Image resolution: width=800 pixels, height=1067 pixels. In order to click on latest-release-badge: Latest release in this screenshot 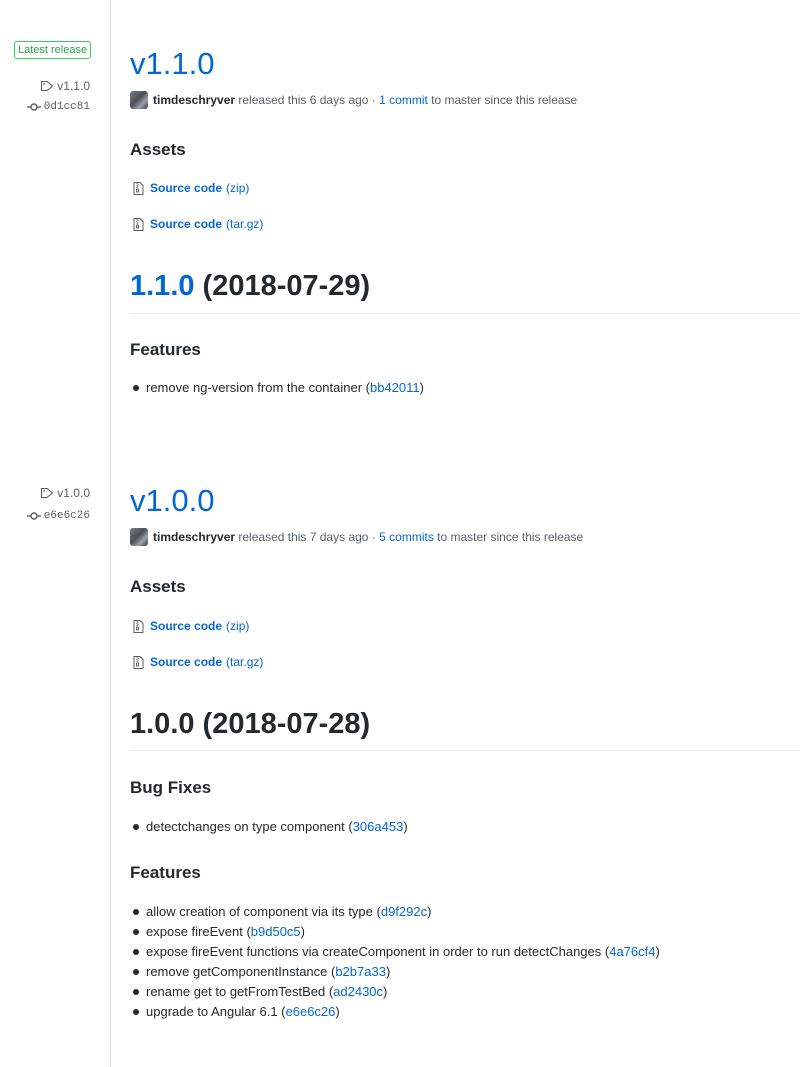, I will do `click(53, 50)`.